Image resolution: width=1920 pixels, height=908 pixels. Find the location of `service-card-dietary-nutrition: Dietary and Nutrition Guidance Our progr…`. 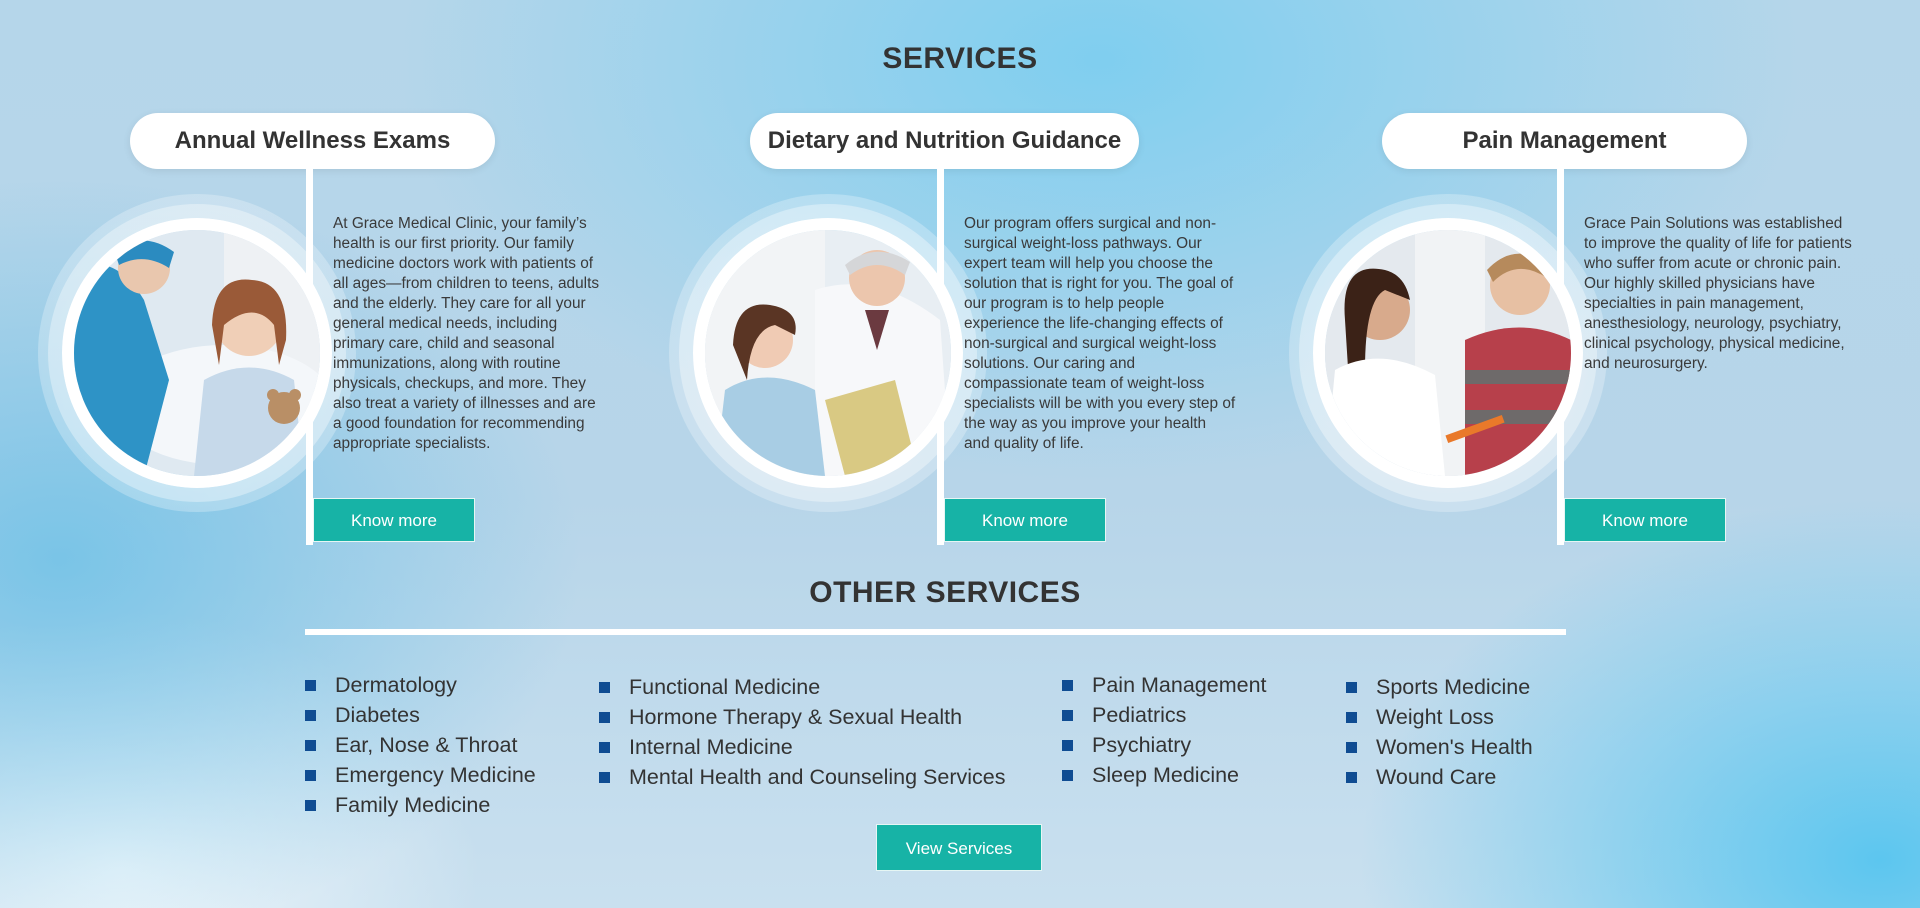

service-card-dietary-nutrition: Dietary and Nutrition Guidance Our progr… is located at coordinates (969, 329).